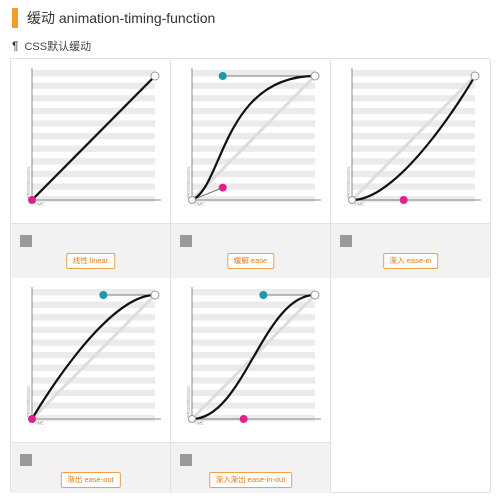 This screenshot has height=500, width=500. Describe the element at coordinates (121, 18) in the screenshot. I see `page-title: 缓动 animation-timing-function` at that location.